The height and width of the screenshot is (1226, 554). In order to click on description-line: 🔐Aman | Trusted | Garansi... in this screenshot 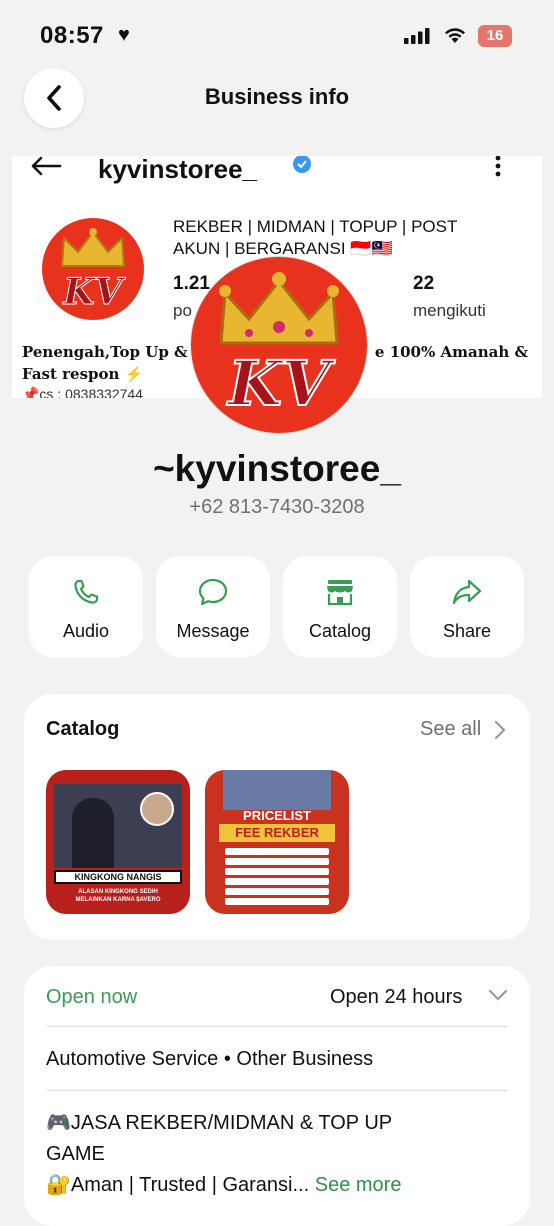, I will do `click(178, 1185)`.